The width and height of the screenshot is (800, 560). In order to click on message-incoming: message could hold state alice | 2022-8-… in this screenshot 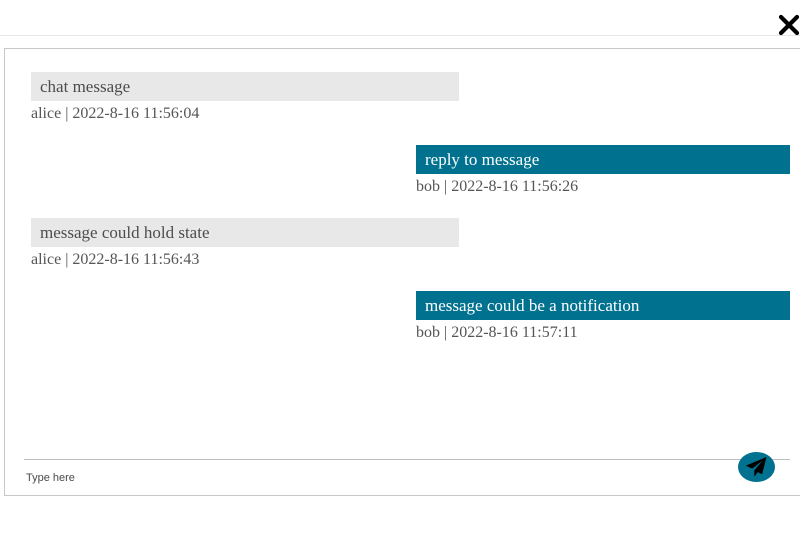, I will do `click(245, 243)`.